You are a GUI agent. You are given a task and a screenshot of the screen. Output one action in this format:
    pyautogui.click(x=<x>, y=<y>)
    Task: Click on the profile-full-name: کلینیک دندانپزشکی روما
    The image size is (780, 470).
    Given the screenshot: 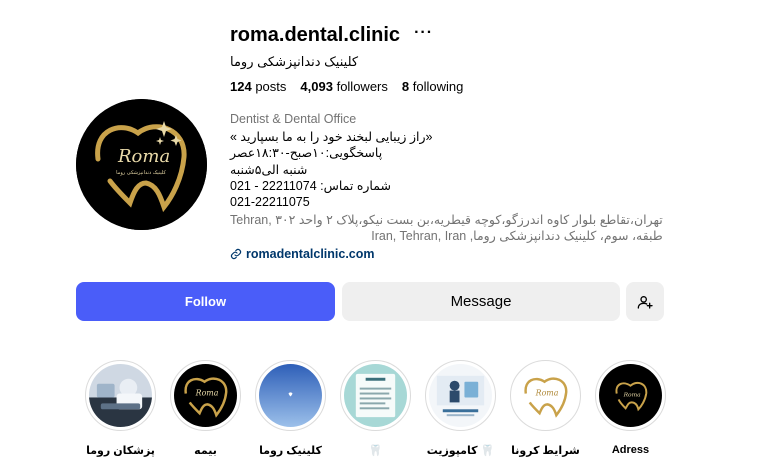 What is the action you would take?
    pyautogui.click(x=294, y=61)
    